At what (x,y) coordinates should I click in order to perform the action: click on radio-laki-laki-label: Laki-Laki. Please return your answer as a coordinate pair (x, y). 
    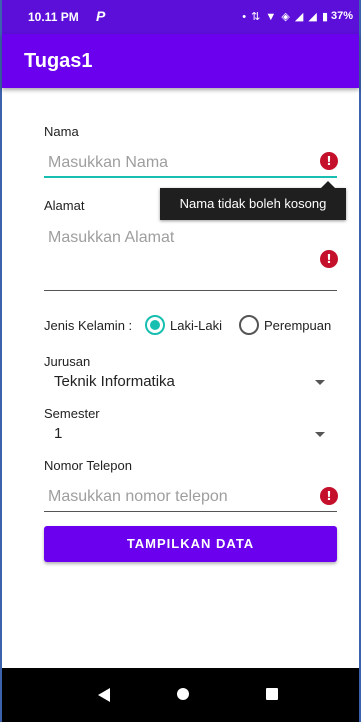
    Looking at the image, I should click on (196, 325).